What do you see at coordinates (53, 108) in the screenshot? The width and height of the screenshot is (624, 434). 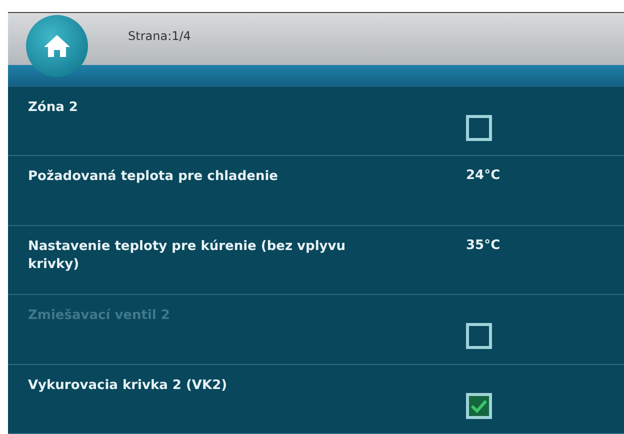 I see `setting-label: Zóna 2` at bounding box center [53, 108].